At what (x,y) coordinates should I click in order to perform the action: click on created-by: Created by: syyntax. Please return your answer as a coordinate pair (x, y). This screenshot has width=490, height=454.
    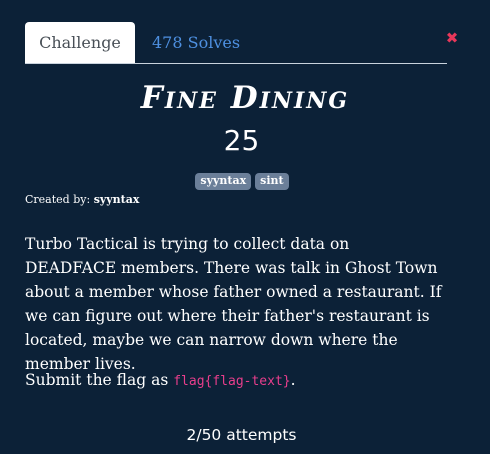
    Looking at the image, I should click on (82, 199).